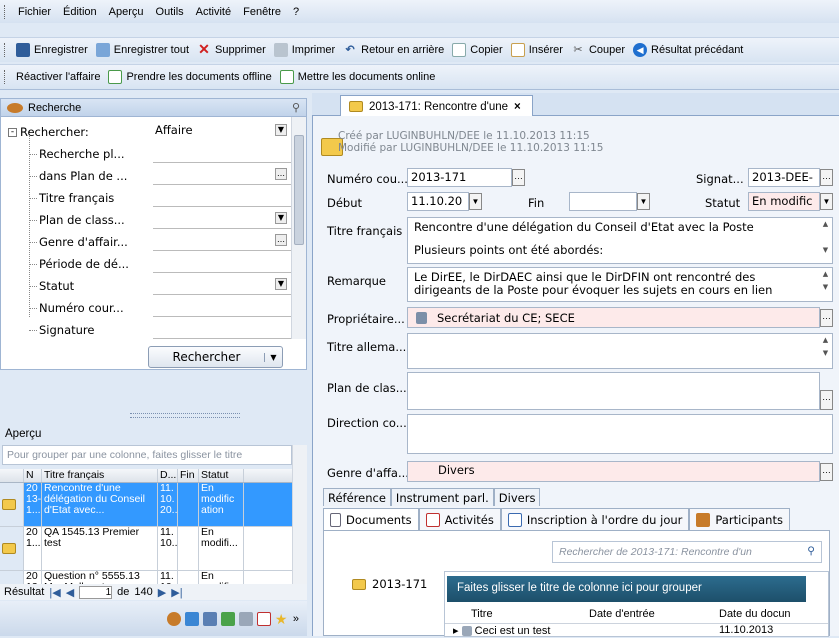 This screenshot has height=638, width=839. What do you see at coordinates (70, 592) in the screenshot?
I see `prev-page-icon: ◀` at bounding box center [70, 592].